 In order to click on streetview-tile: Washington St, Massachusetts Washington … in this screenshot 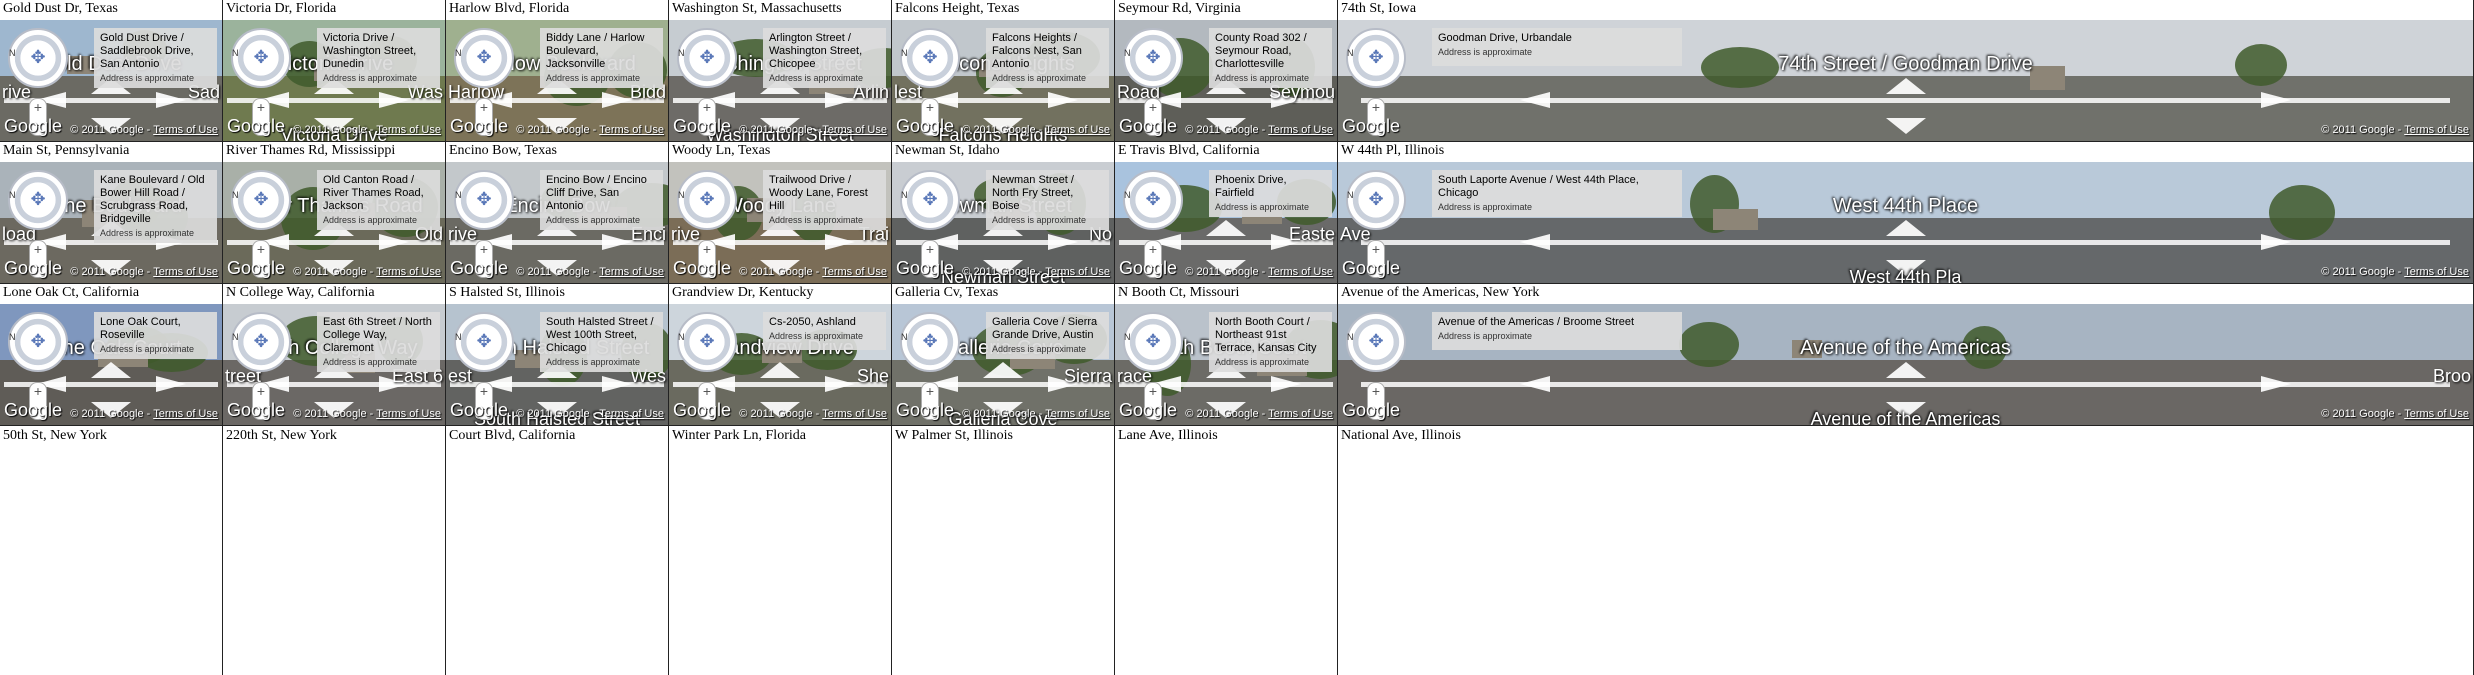, I will do `click(780, 71)`.